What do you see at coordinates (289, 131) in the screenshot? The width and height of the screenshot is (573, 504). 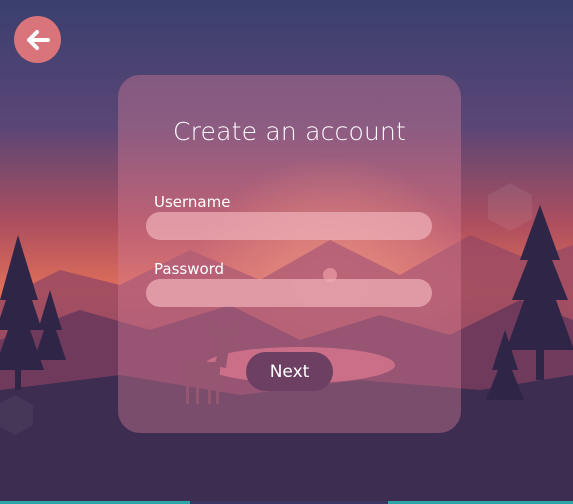 I see `form-title: Create an account` at bounding box center [289, 131].